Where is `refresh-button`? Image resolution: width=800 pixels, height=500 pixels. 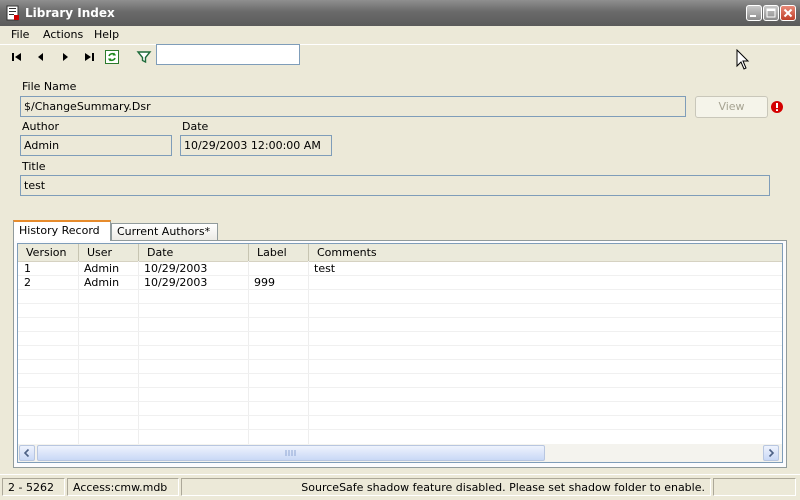 refresh-button is located at coordinates (112, 57).